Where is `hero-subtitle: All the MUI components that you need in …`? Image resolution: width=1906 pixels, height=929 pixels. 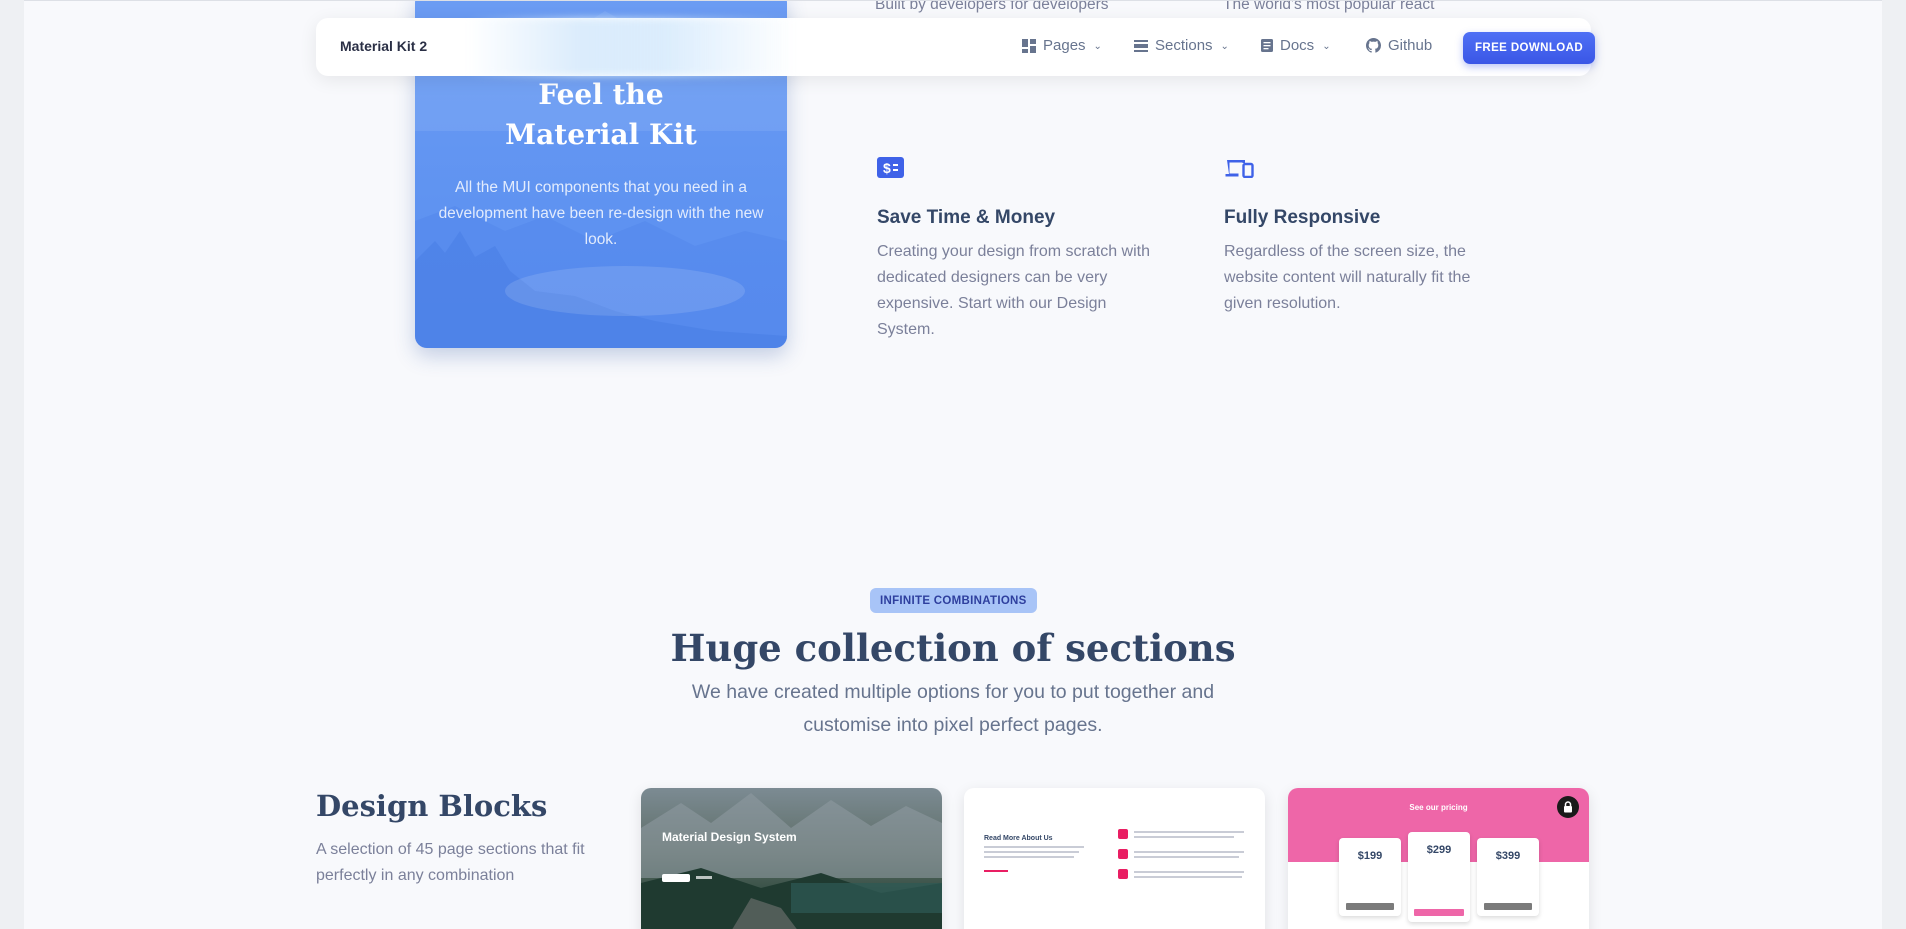
hero-subtitle: All the MUI components that you need in … is located at coordinates (601, 213).